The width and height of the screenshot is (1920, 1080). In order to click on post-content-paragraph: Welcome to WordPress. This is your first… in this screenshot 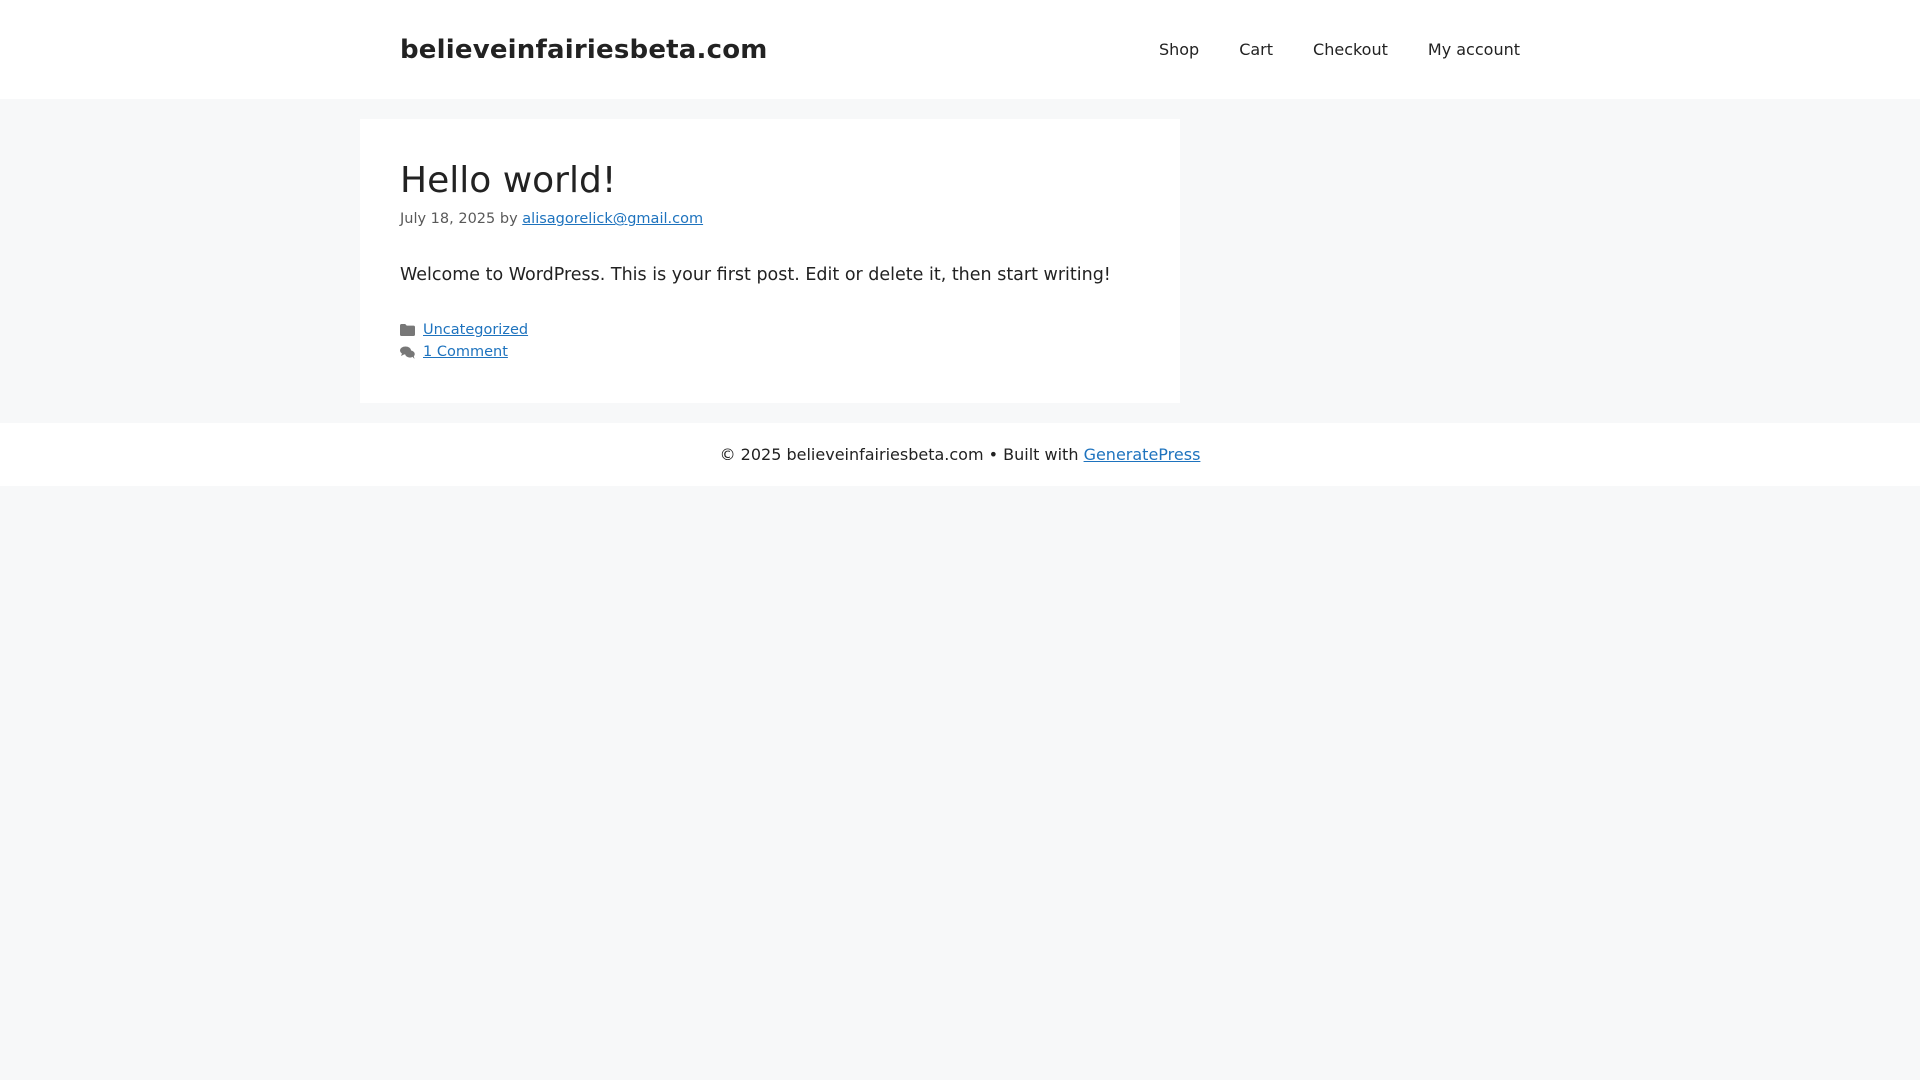, I will do `click(755, 275)`.